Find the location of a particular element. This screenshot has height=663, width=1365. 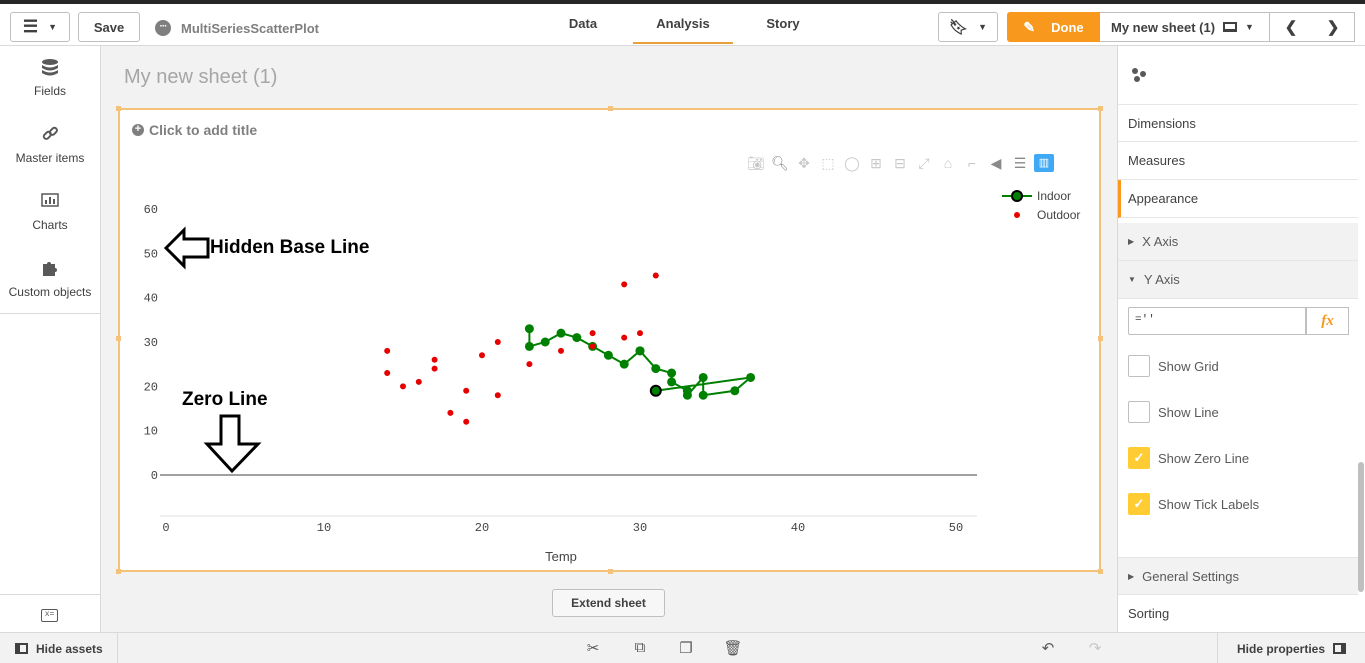

y-tick-label: 40 is located at coordinates (151, 299).